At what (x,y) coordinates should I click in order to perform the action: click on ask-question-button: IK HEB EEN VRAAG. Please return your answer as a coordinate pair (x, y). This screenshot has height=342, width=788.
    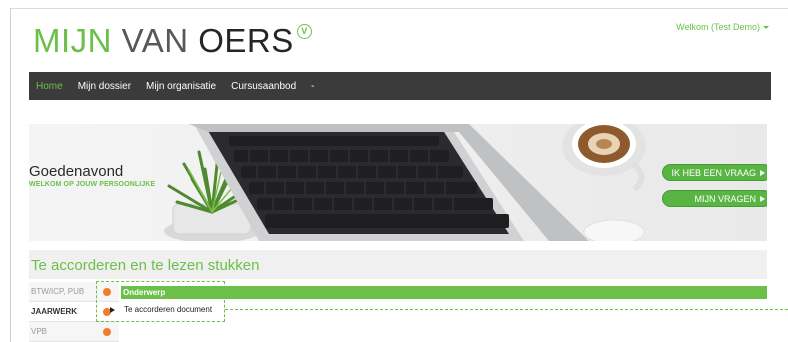
    Looking at the image, I should click on (714, 172).